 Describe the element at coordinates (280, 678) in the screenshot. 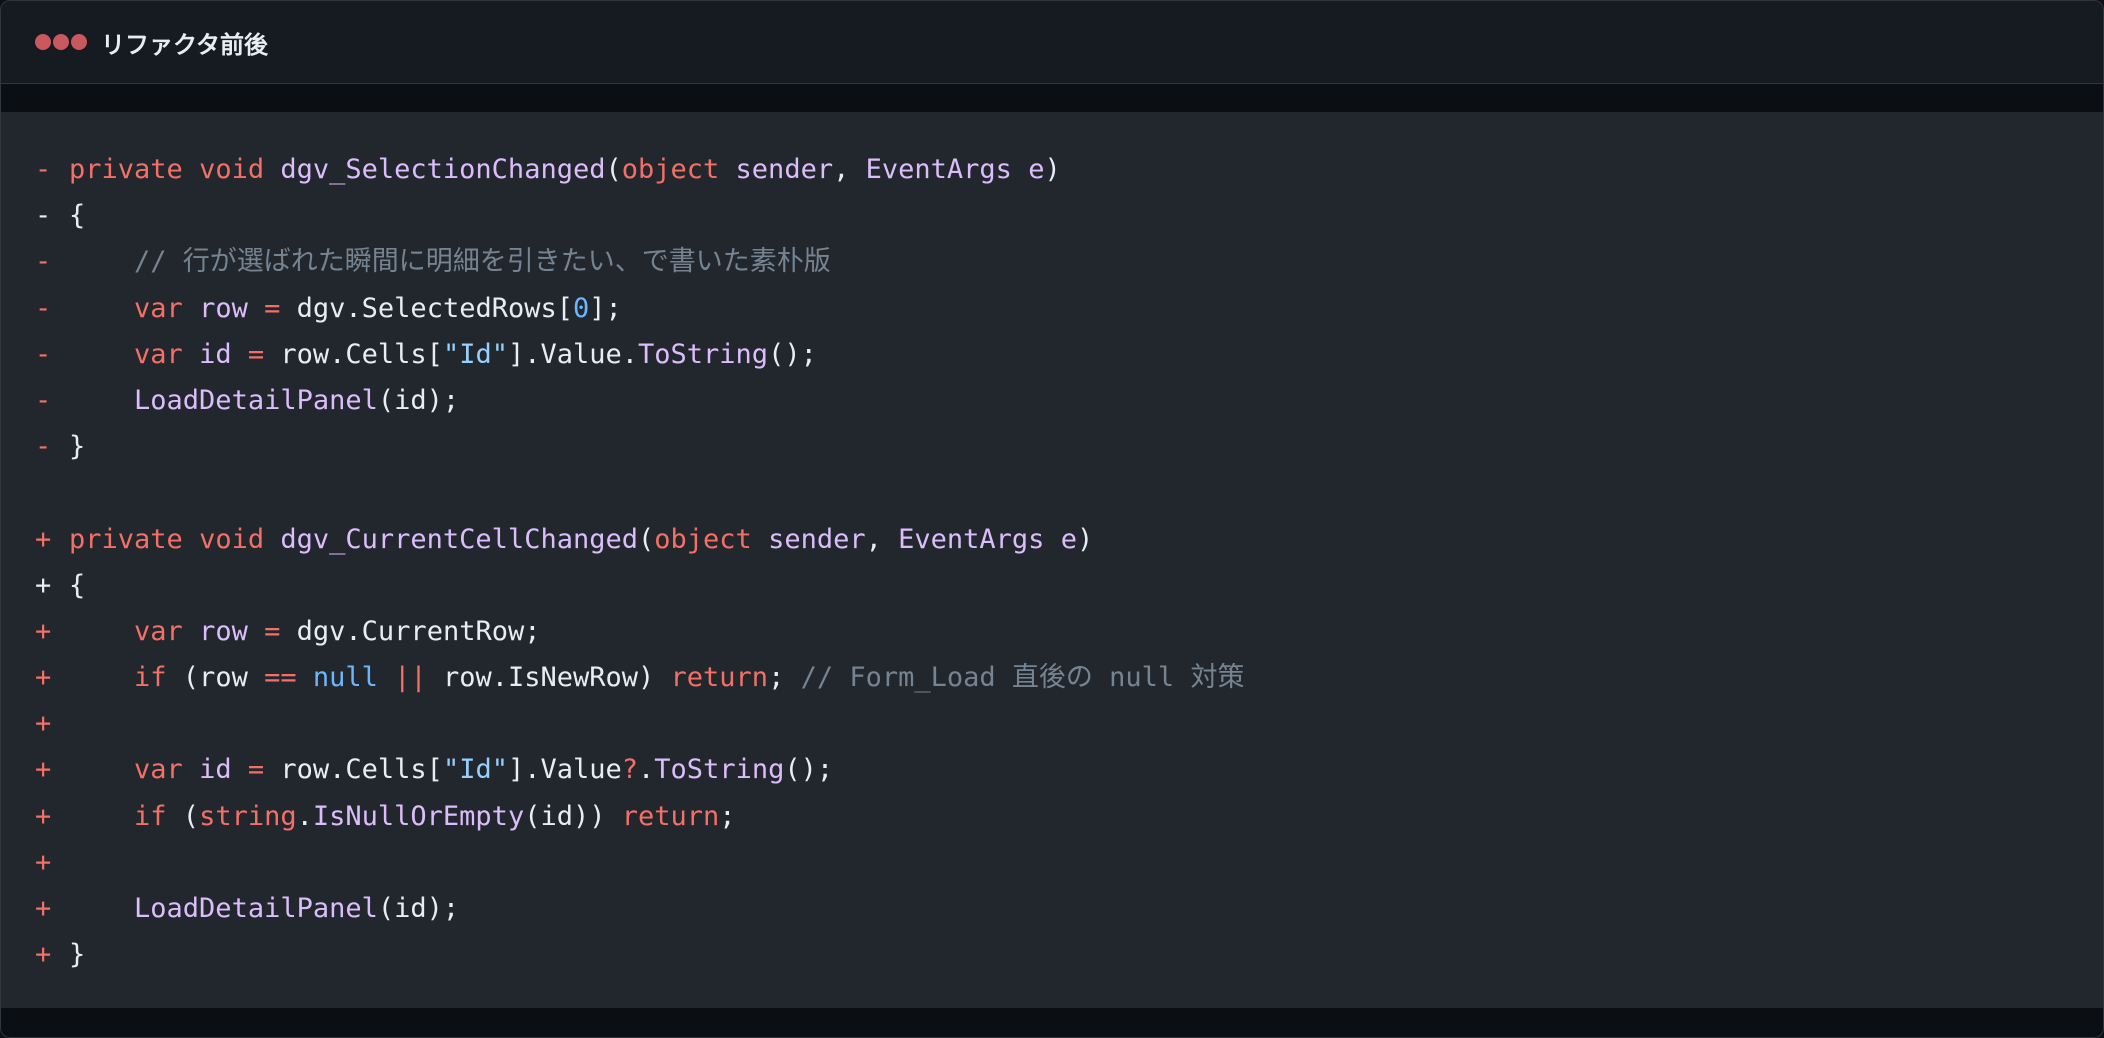

I see `code-token: ==` at that location.